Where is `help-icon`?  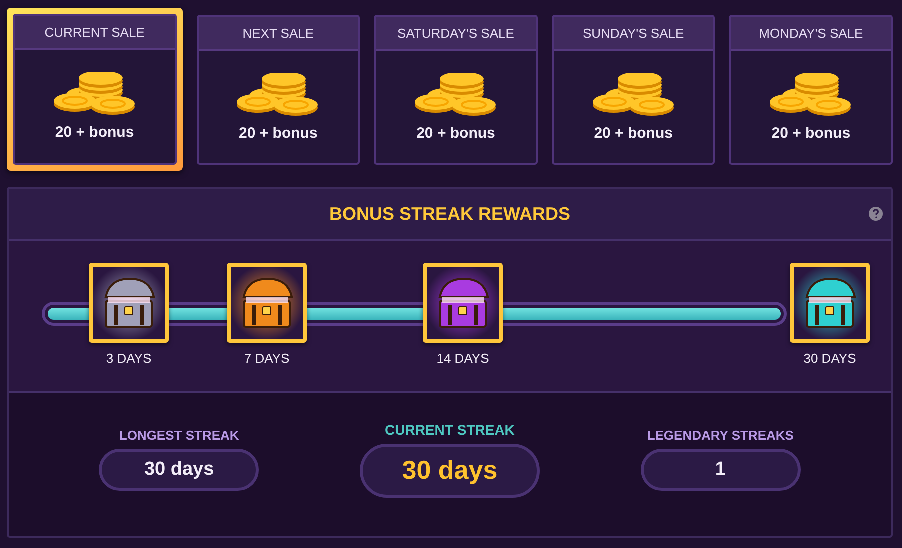 help-icon is located at coordinates (876, 214).